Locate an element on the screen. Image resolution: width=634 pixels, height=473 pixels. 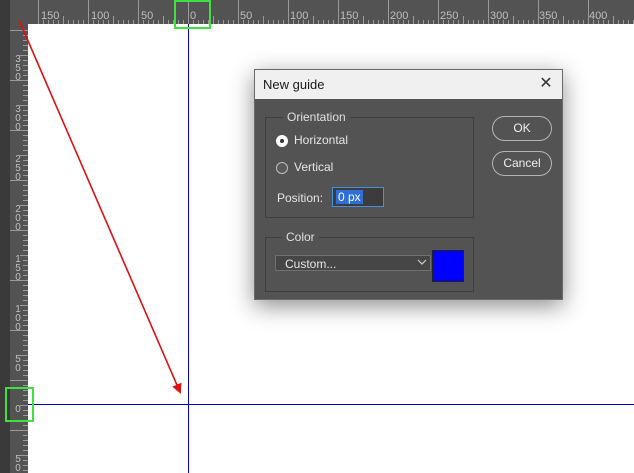
horizontal-radio is located at coordinates (282, 141).